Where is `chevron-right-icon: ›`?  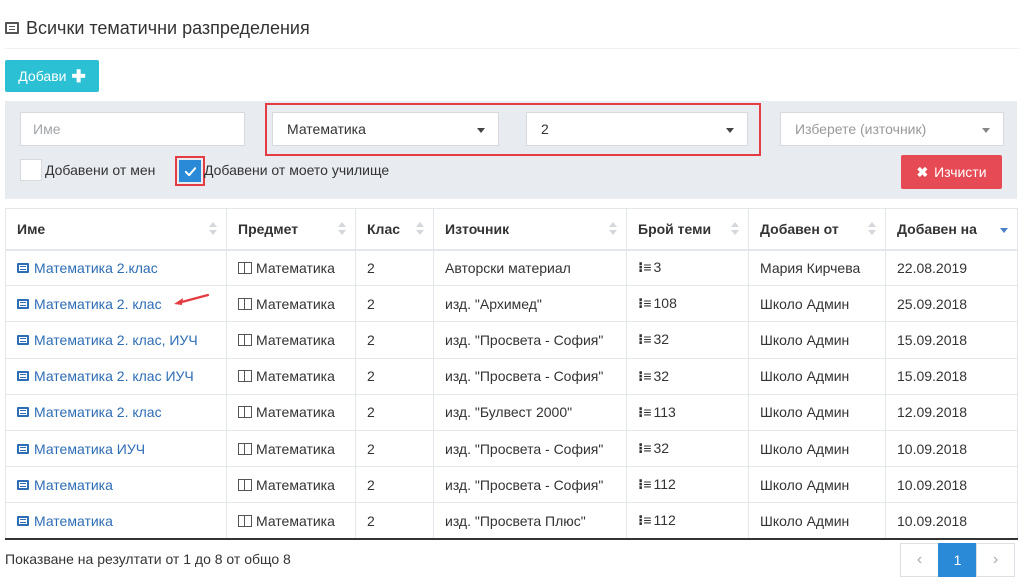
chevron-right-icon: › is located at coordinates (995, 559).